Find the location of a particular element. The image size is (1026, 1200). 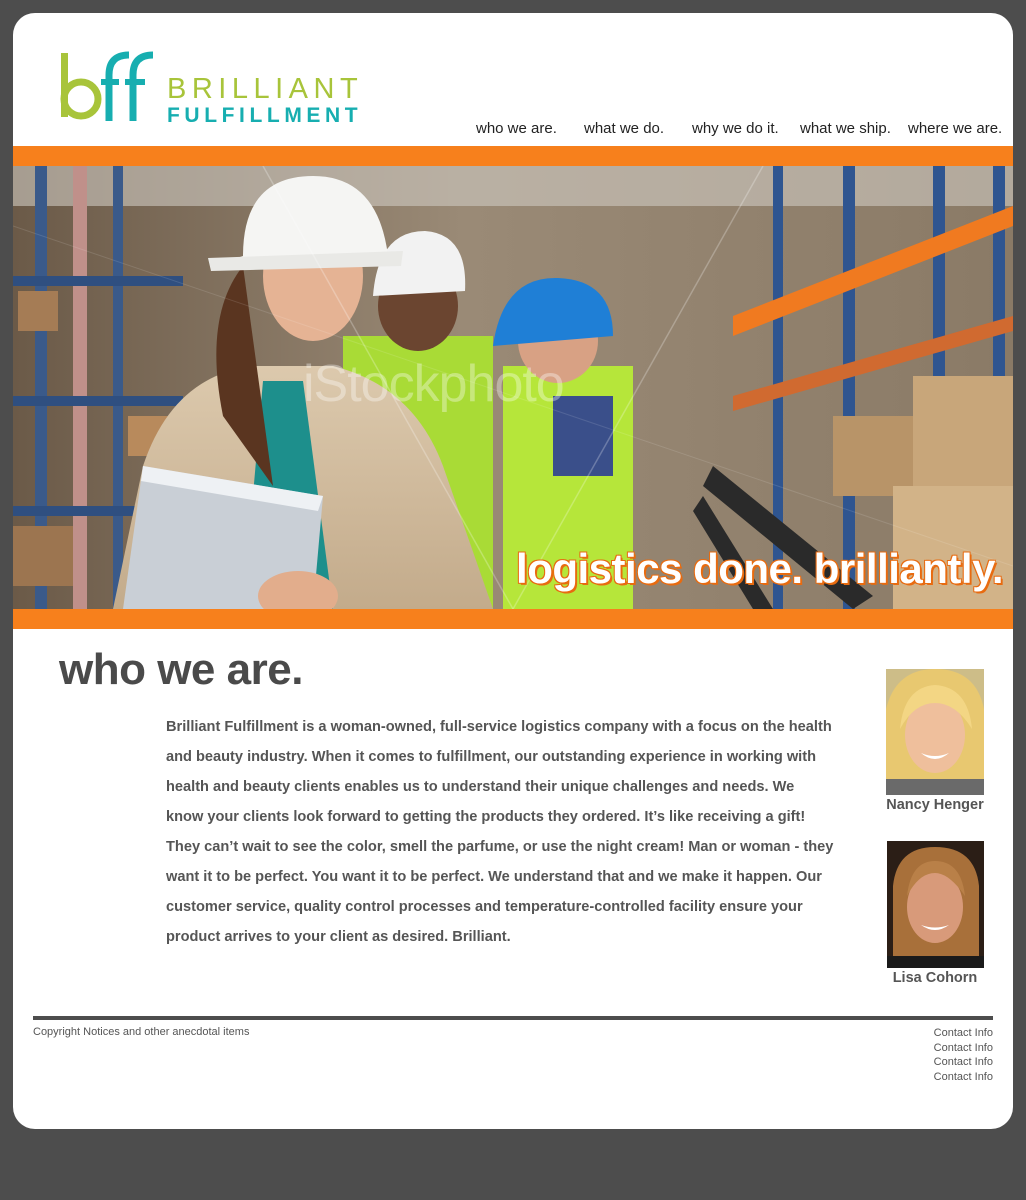

bff-logo-icon is located at coordinates (107, 86).